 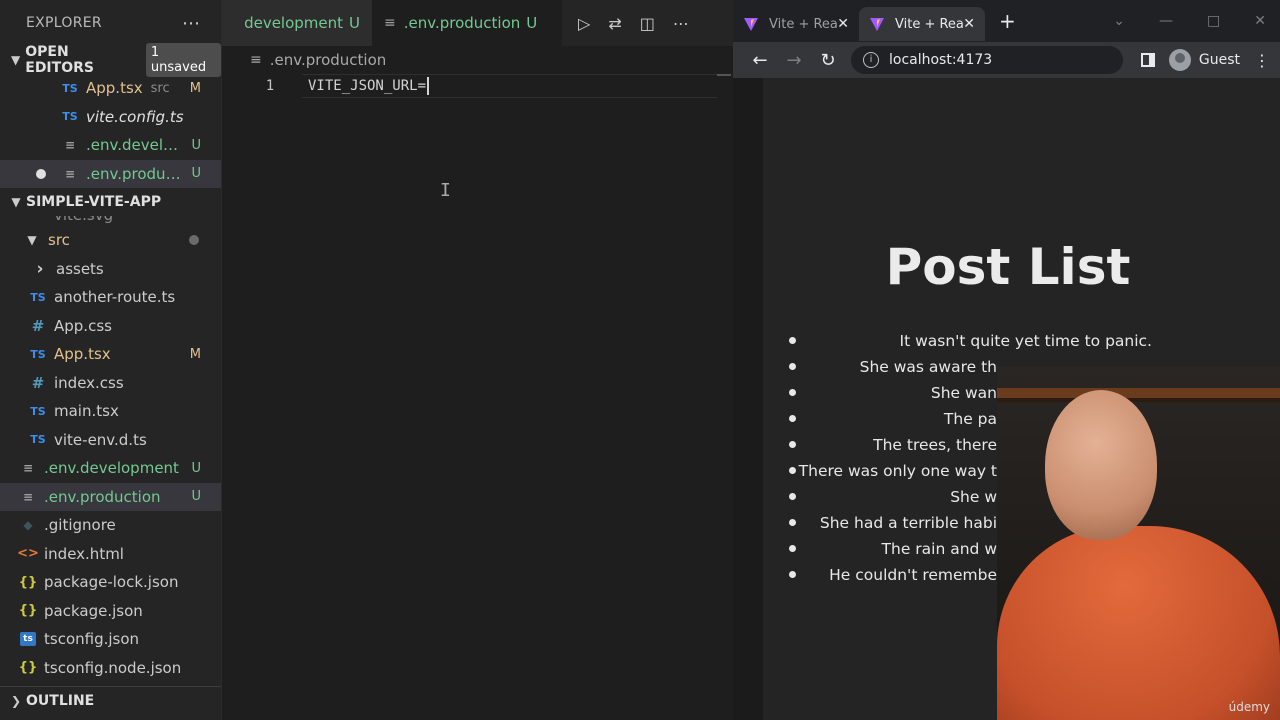 What do you see at coordinates (760, 60) in the screenshot?
I see `back-icon: ←` at bounding box center [760, 60].